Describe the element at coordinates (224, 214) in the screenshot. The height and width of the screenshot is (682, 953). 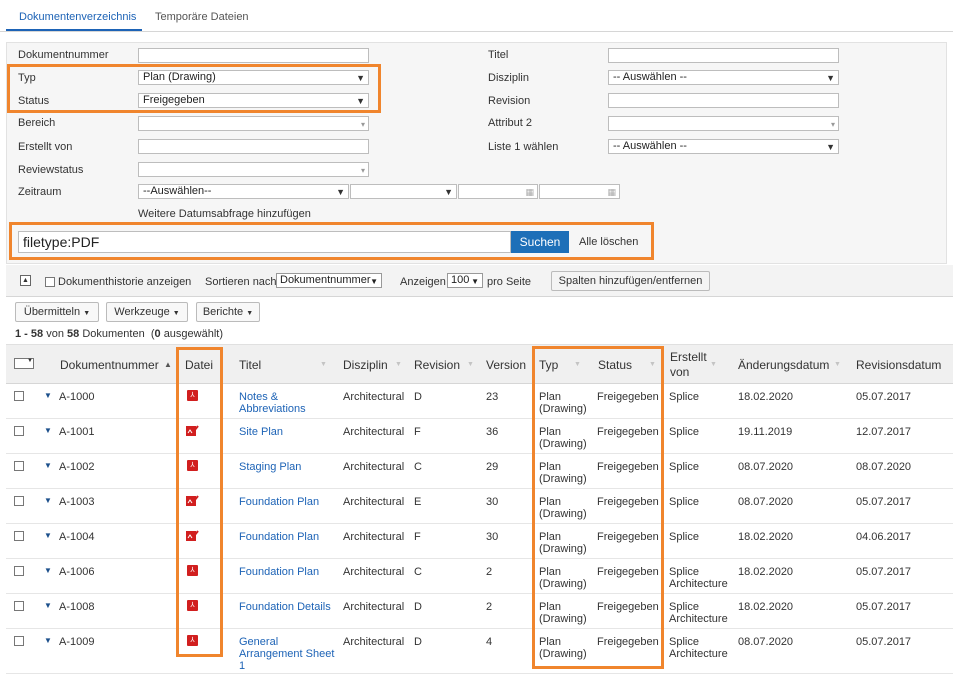
I see `weitere-datumsabfrage-link: Weitere Datumsabfrage hinzufügen` at that location.